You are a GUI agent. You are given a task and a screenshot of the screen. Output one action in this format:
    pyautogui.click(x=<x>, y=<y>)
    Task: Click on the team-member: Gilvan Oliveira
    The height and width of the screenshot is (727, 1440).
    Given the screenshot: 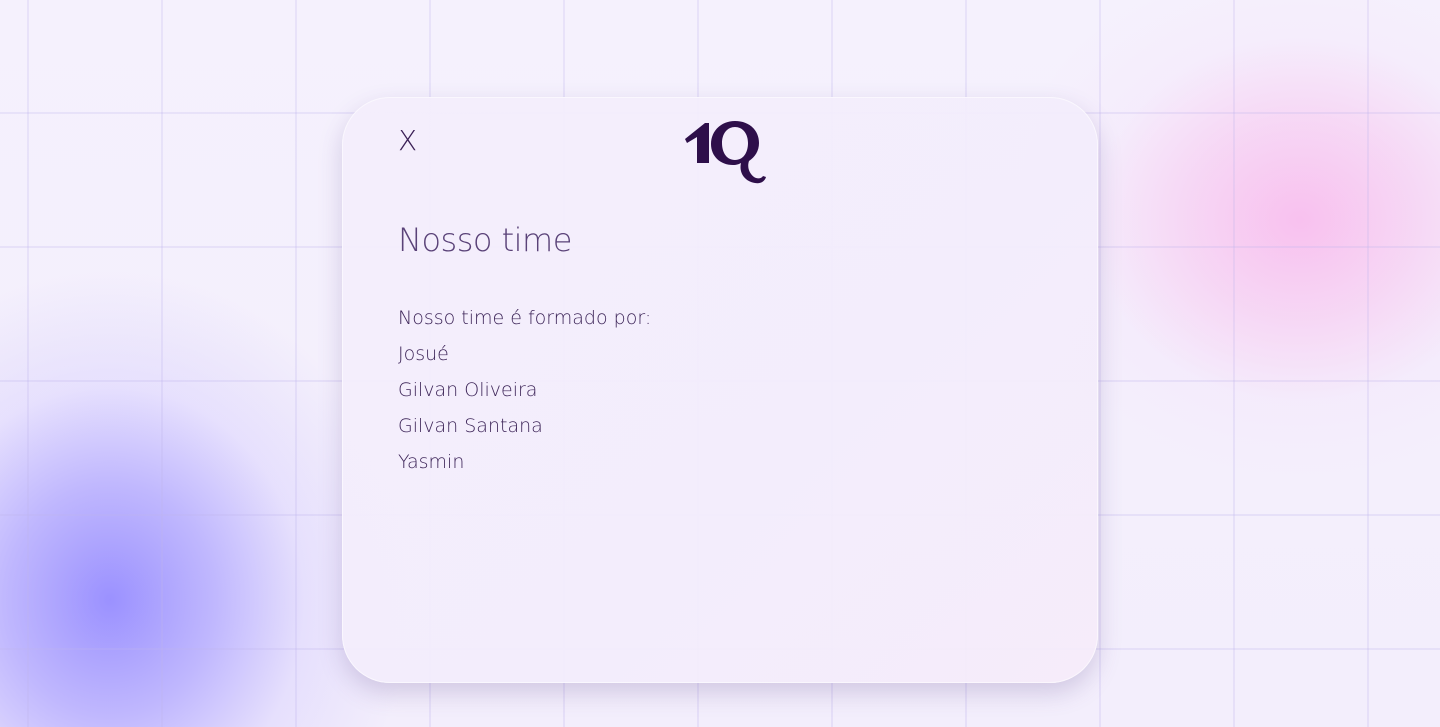 What is the action you would take?
    pyautogui.click(x=468, y=390)
    